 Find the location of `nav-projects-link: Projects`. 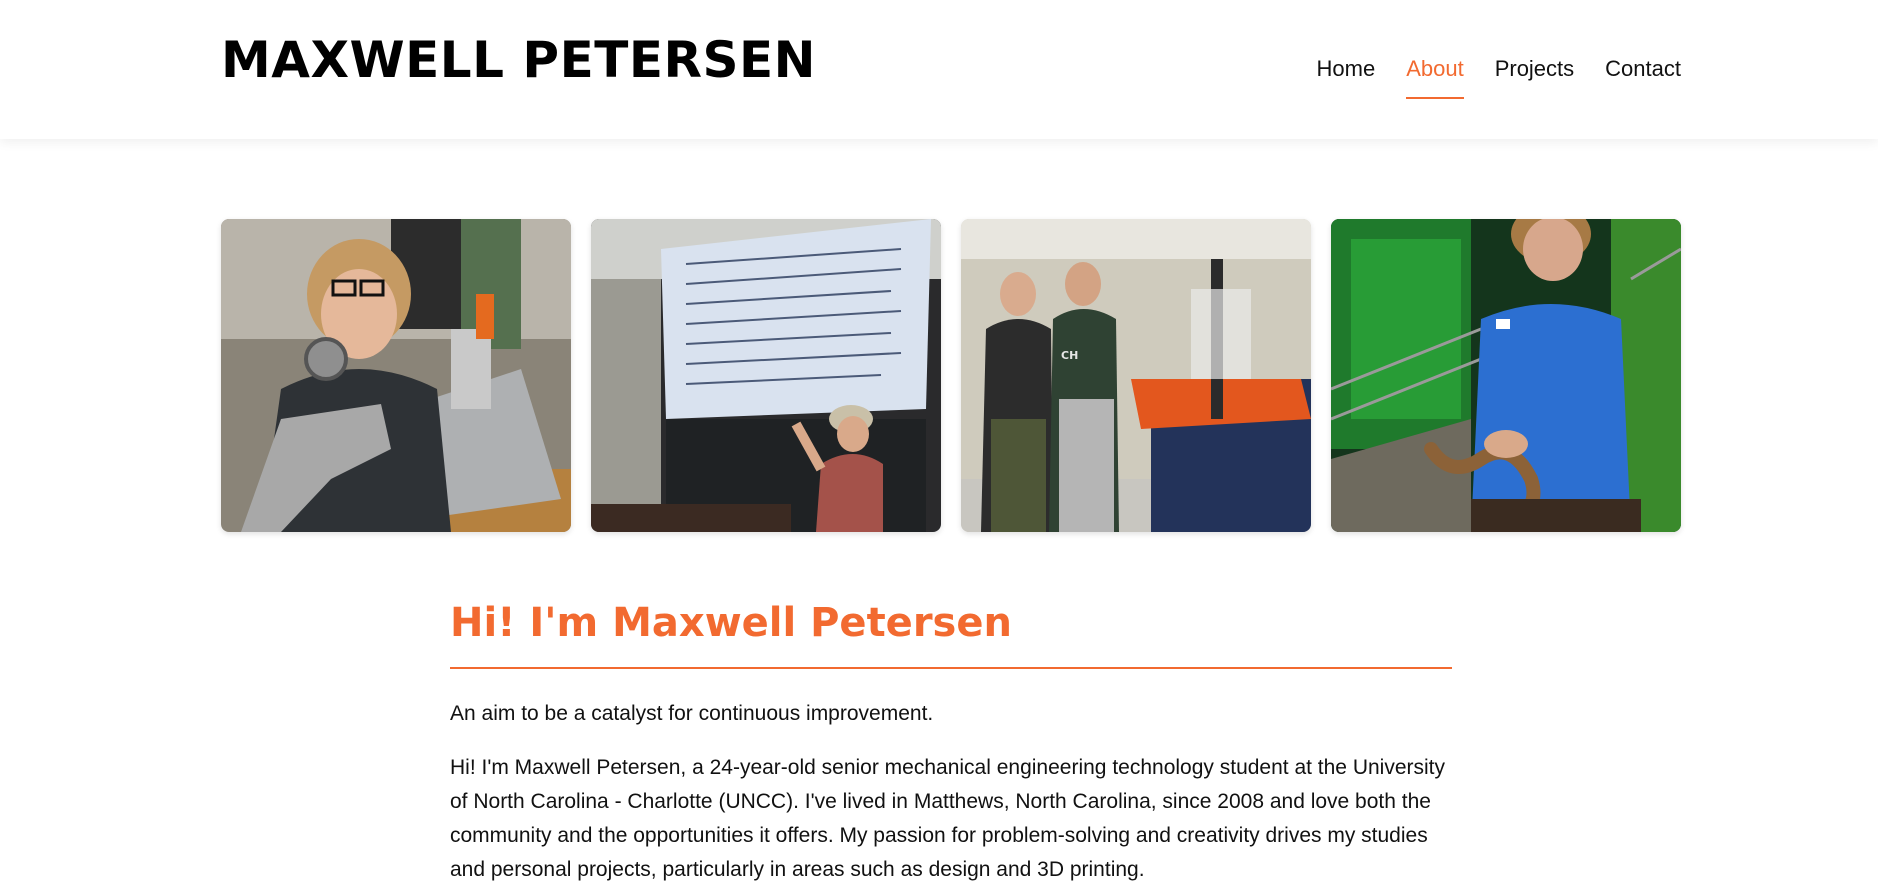

nav-projects-link: Projects is located at coordinates (1534, 69).